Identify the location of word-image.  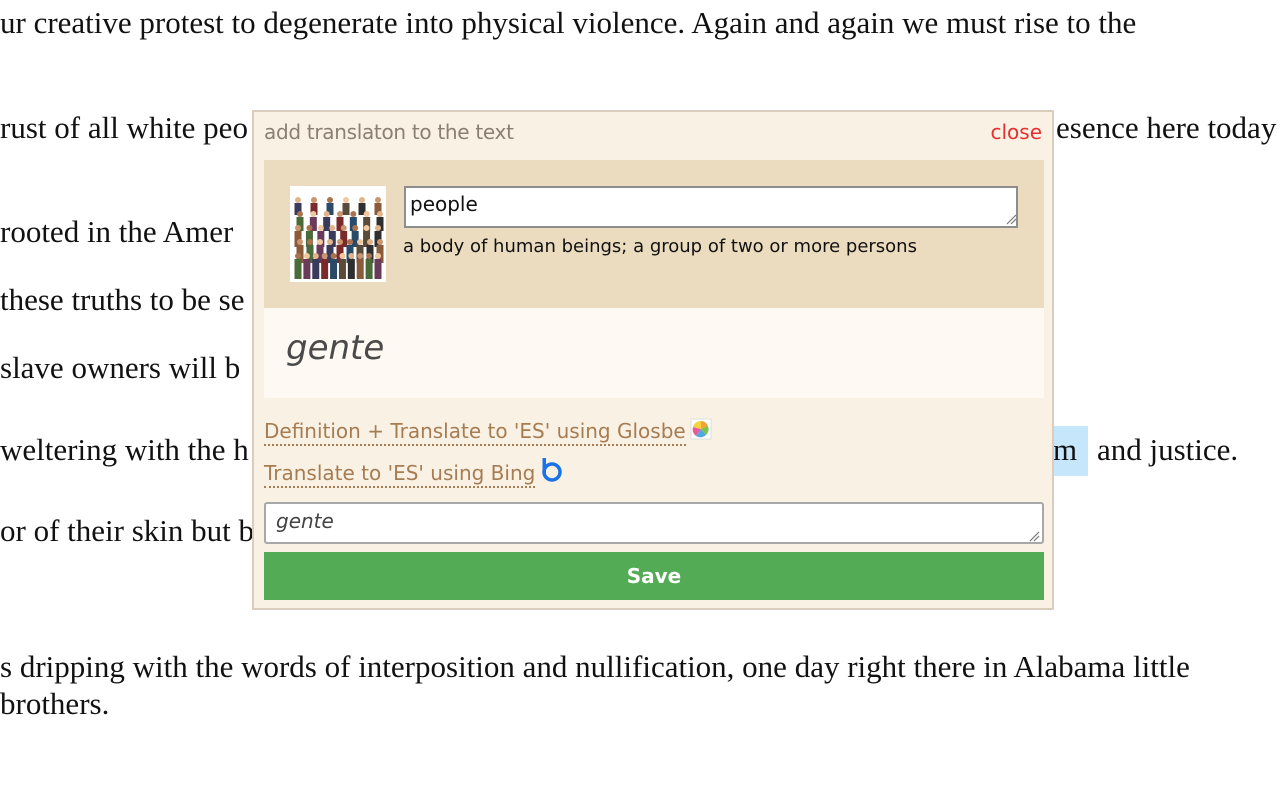
(338, 234).